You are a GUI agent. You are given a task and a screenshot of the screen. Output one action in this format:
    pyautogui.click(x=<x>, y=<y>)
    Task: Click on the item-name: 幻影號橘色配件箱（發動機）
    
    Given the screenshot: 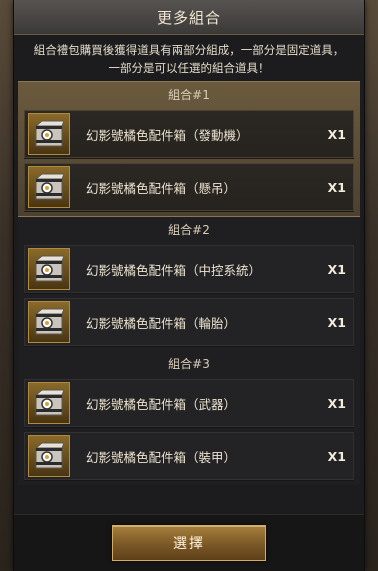 What is the action you would take?
    pyautogui.click(x=167, y=135)
    